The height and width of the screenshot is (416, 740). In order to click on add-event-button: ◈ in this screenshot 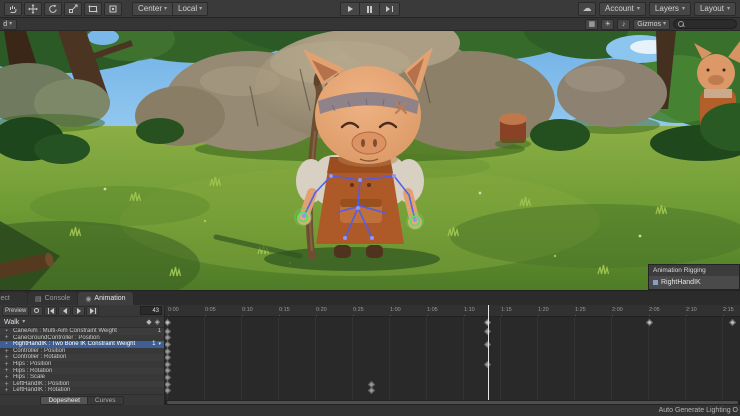, I will do `click(157, 322)`.